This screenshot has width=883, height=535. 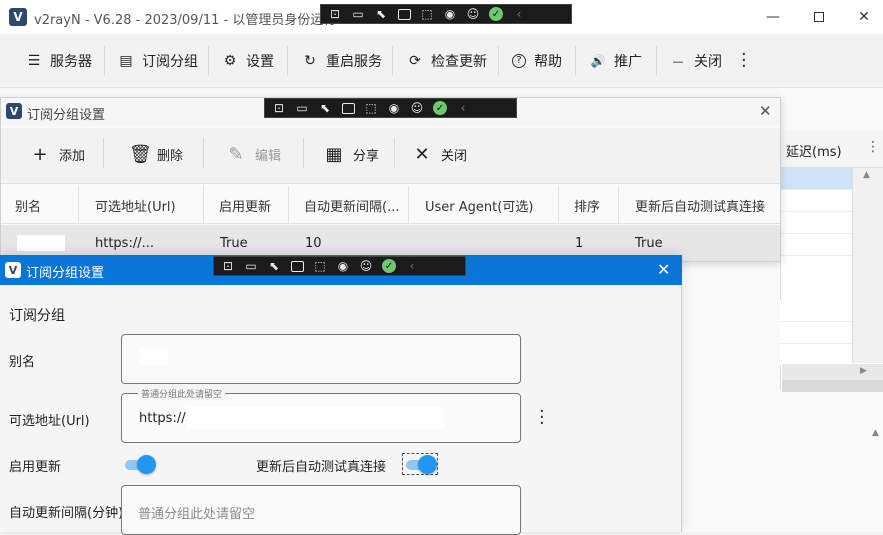 I want to click on enable-update-toggle, so click(x=139, y=464).